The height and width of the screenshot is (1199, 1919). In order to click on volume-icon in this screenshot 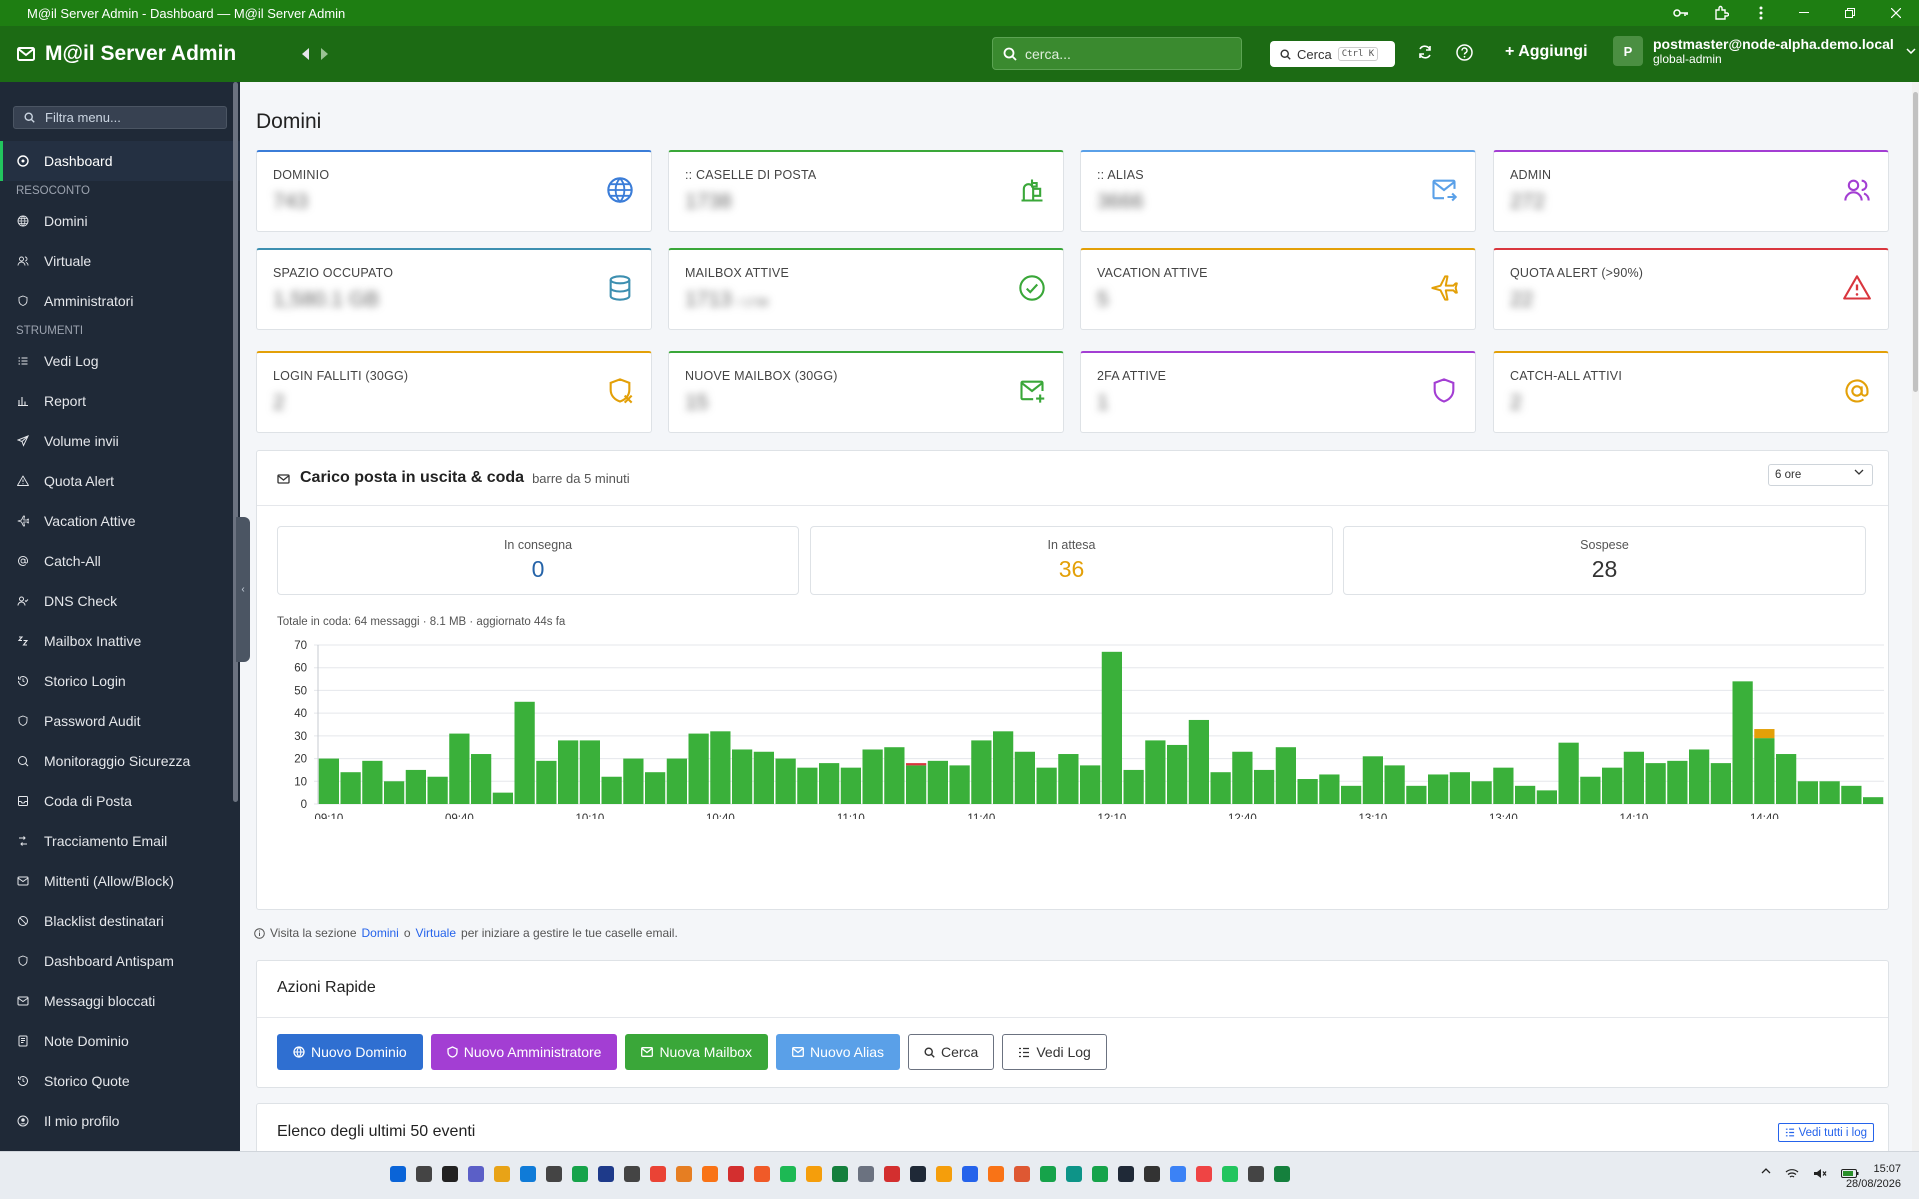, I will do `click(1820, 1173)`.